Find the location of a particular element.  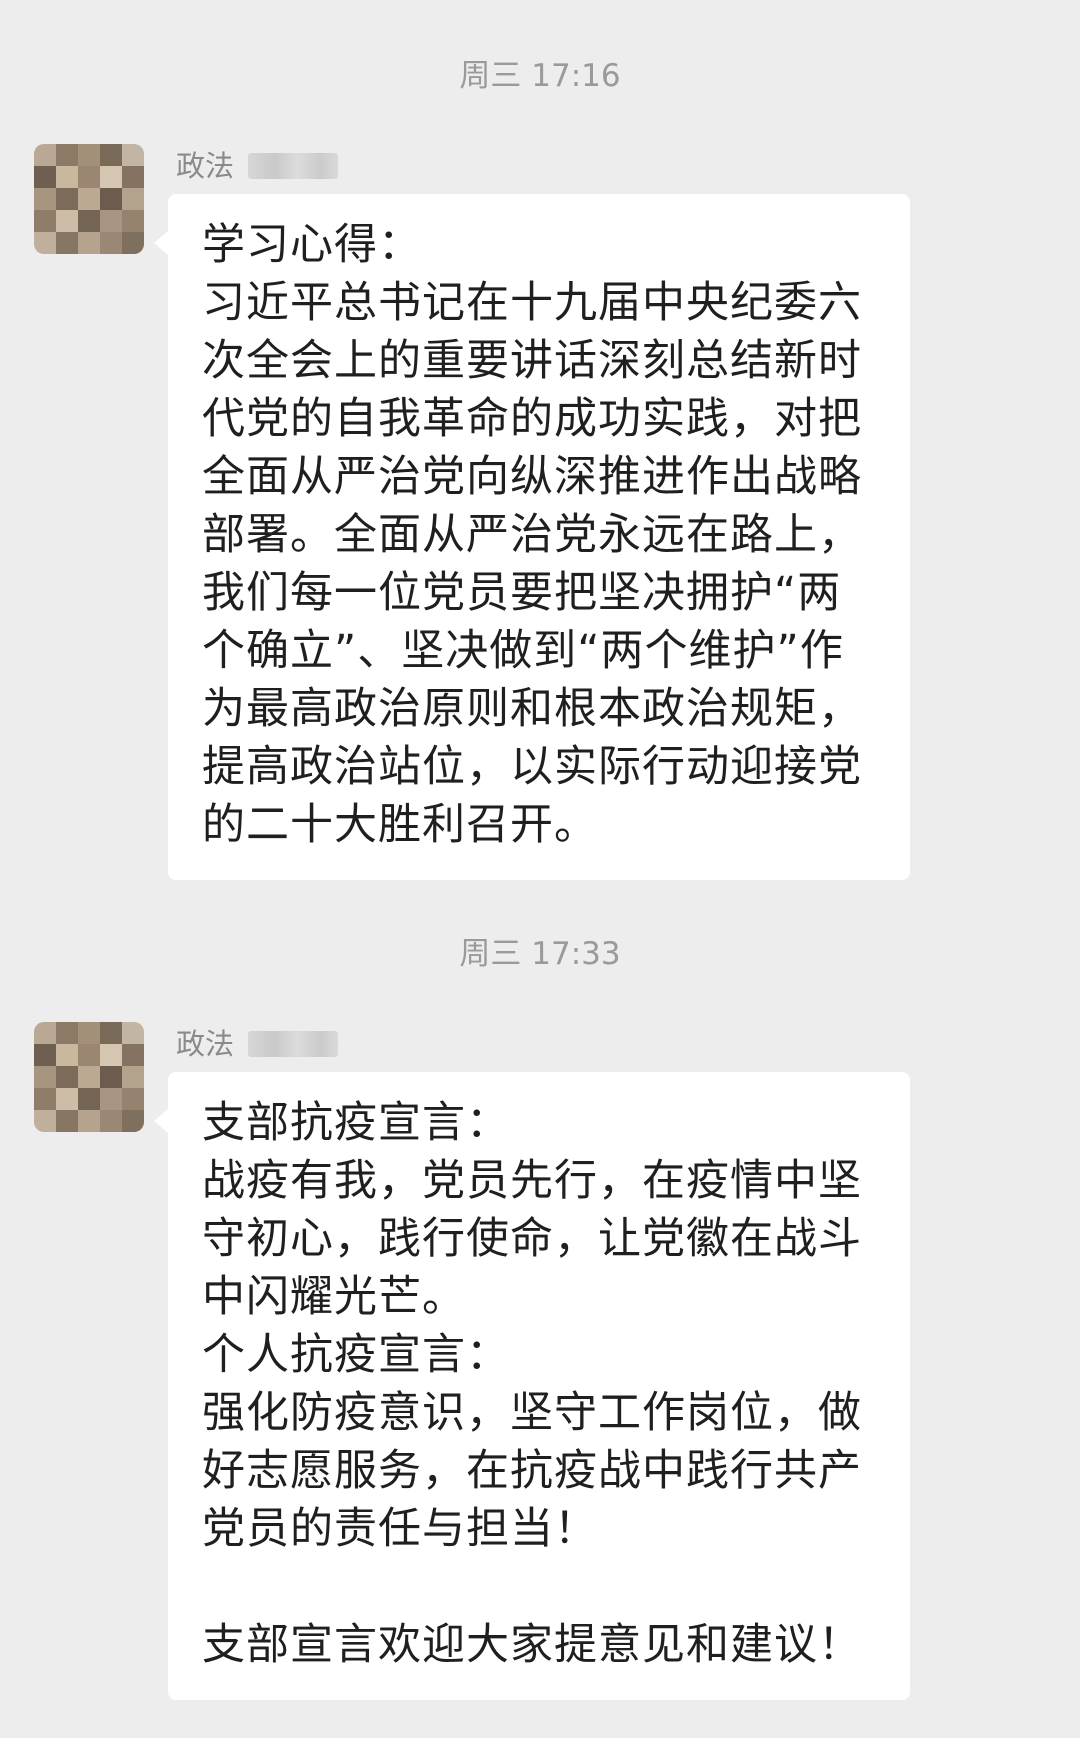

message-line: 党员的责任与担当！ is located at coordinates (400, 1529).